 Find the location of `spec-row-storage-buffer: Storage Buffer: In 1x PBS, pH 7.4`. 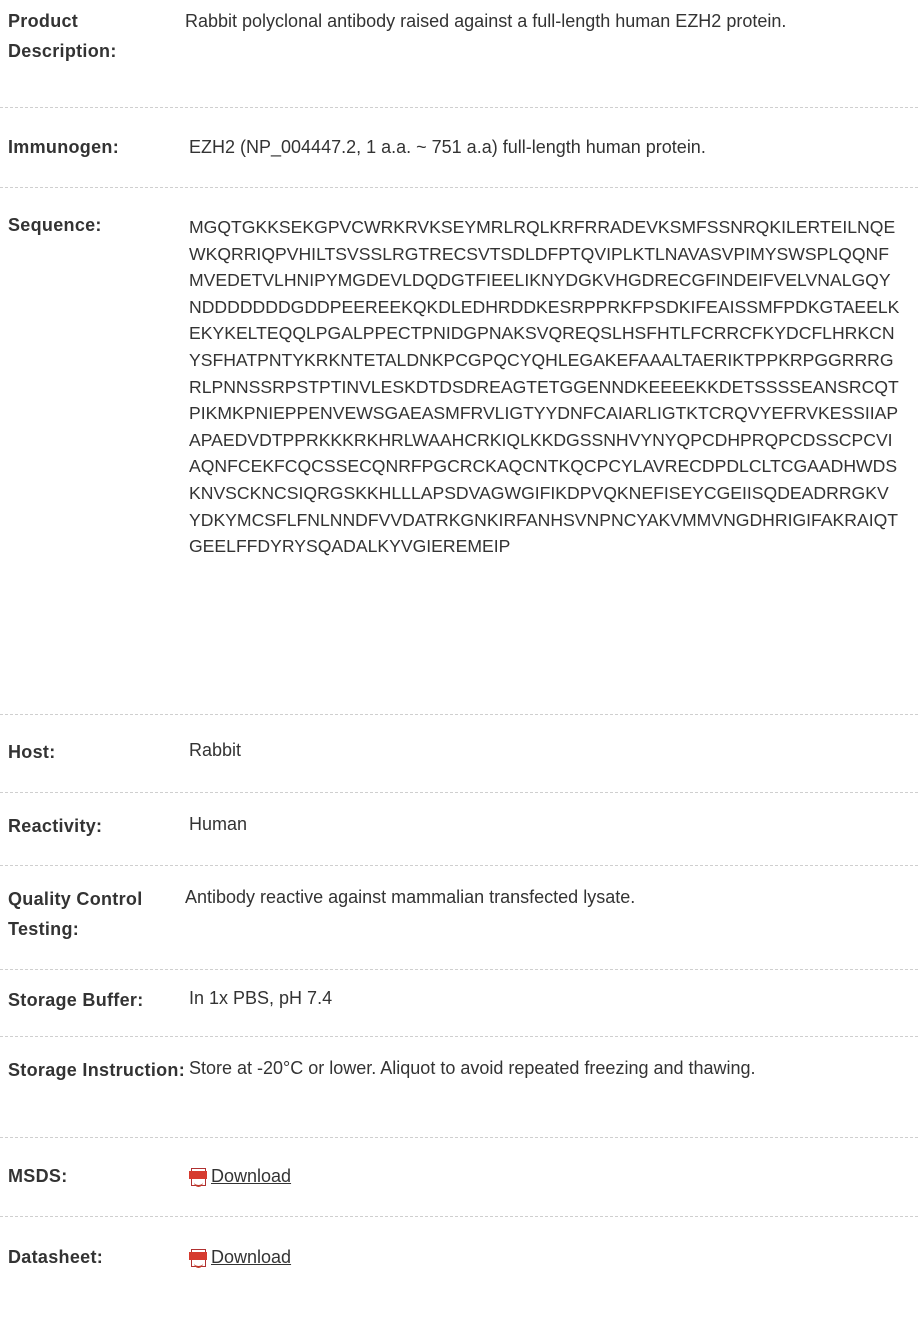

spec-row-storage-buffer: Storage Buffer: In 1x PBS, pH 7.4 is located at coordinates (459, 1003).